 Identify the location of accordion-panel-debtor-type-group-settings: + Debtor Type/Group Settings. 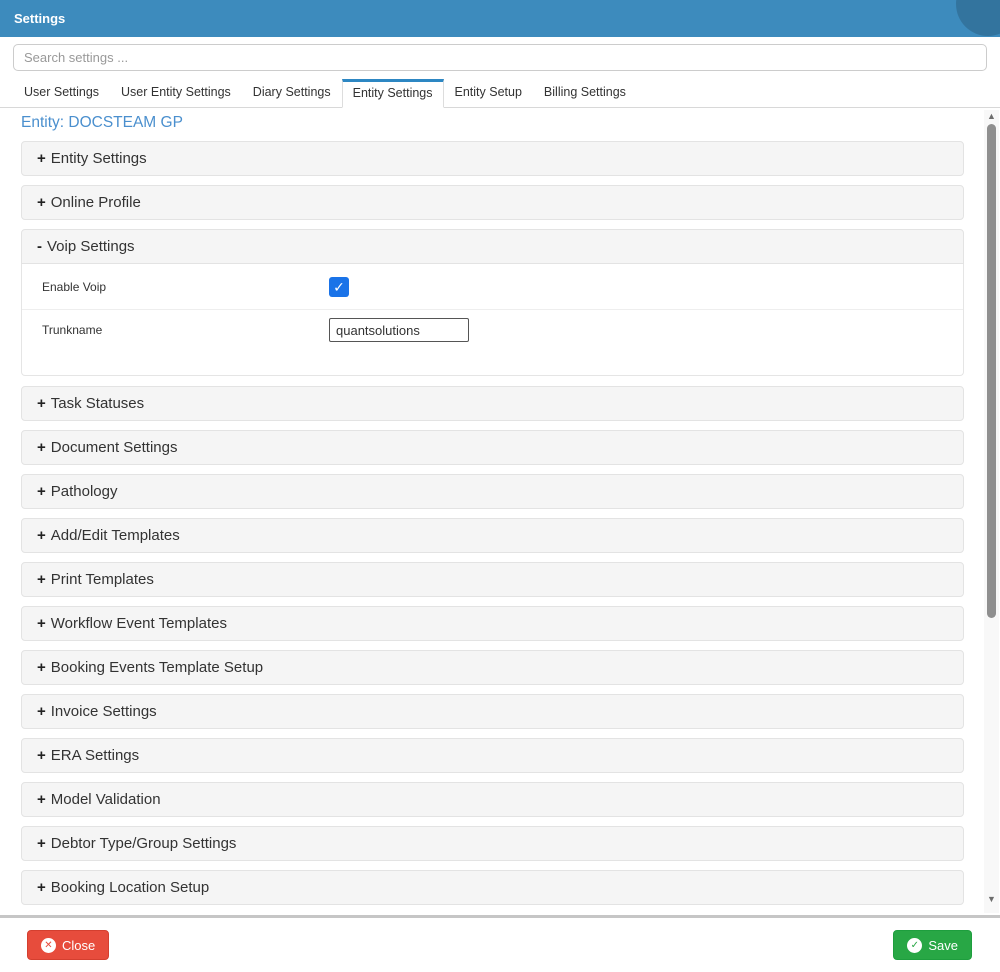
(492, 843).